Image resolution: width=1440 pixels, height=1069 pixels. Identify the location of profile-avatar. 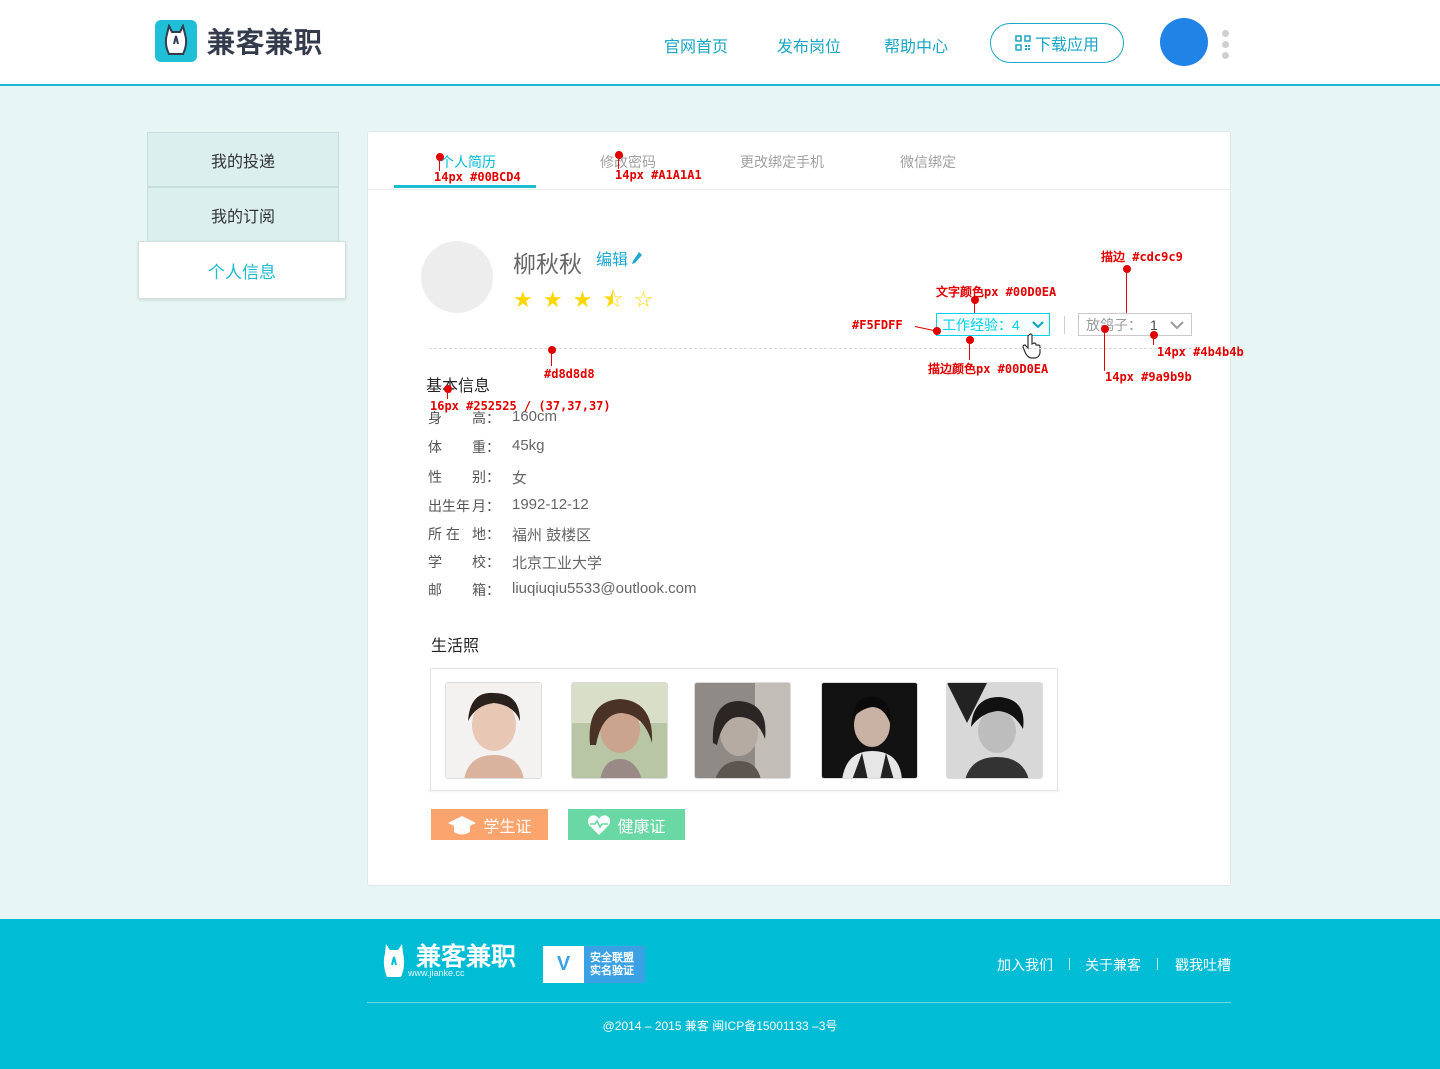
(457, 277).